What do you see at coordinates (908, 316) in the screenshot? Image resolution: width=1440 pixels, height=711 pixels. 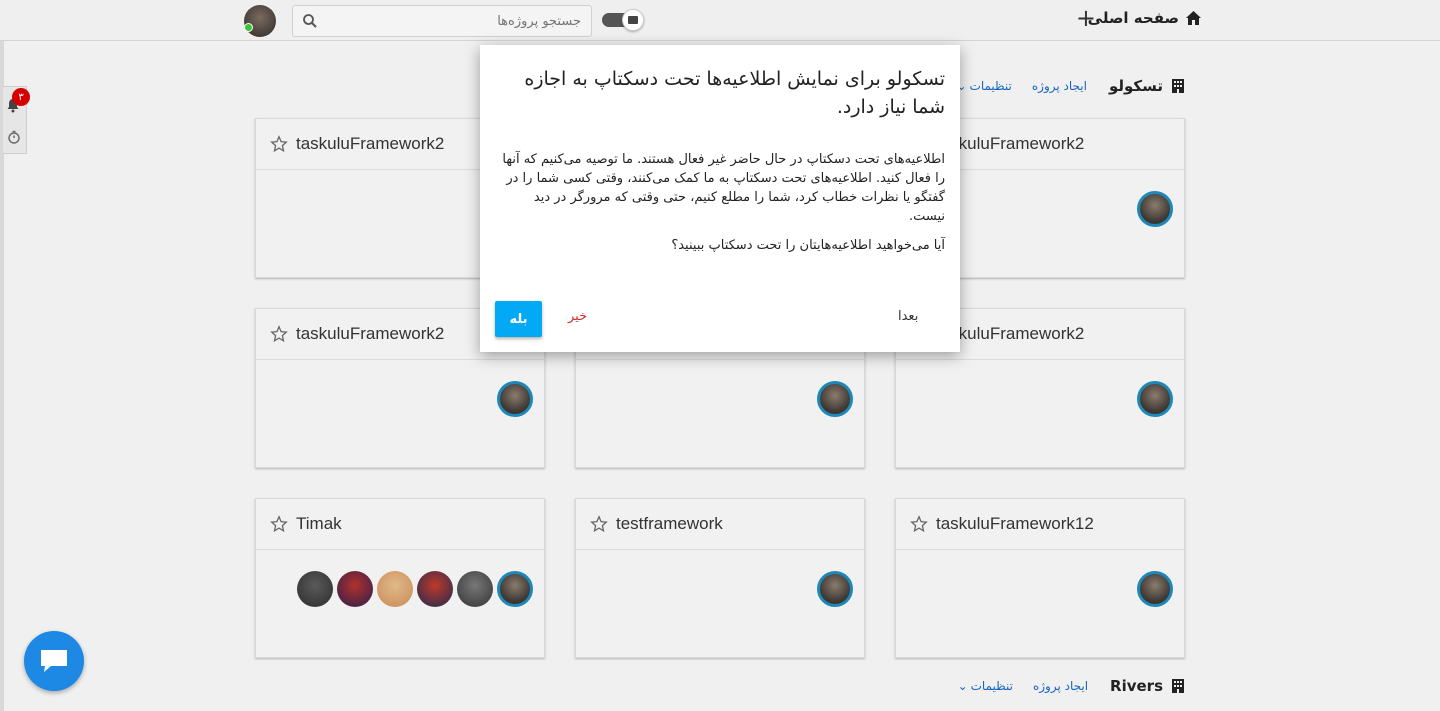 I see `later-button: بعدا` at bounding box center [908, 316].